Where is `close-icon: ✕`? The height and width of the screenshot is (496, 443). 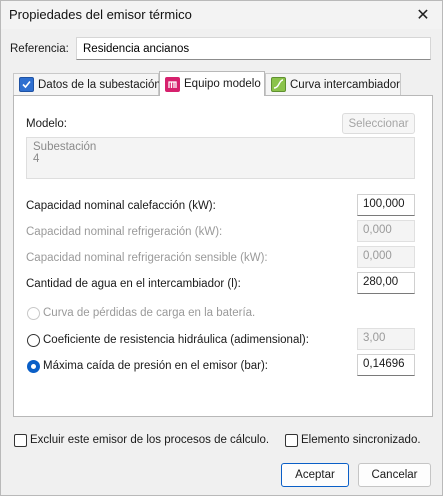 close-icon: ✕ is located at coordinates (423, 15).